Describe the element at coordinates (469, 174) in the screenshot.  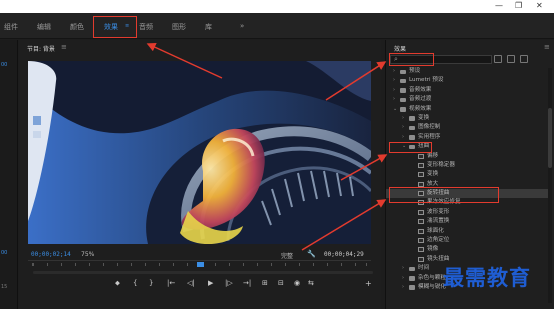
I see `effect-item-row: 变换` at that location.